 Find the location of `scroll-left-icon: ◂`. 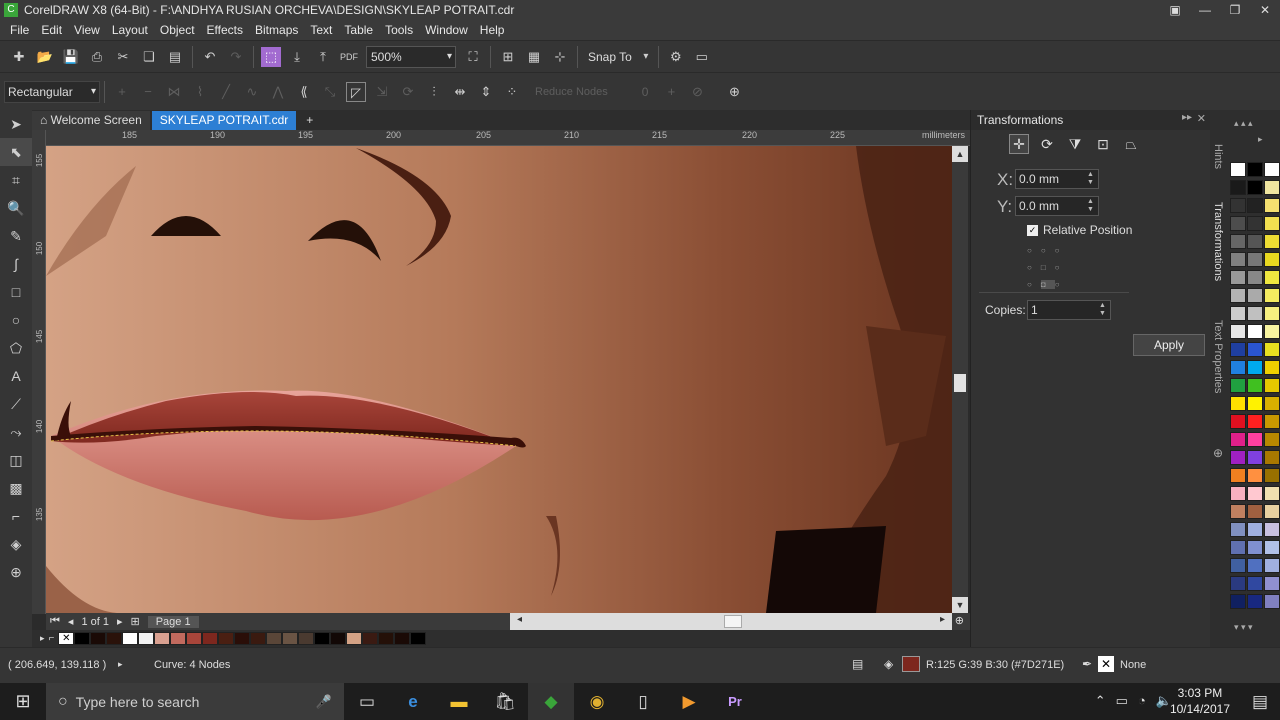

scroll-left-icon: ◂ is located at coordinates (519, 619).